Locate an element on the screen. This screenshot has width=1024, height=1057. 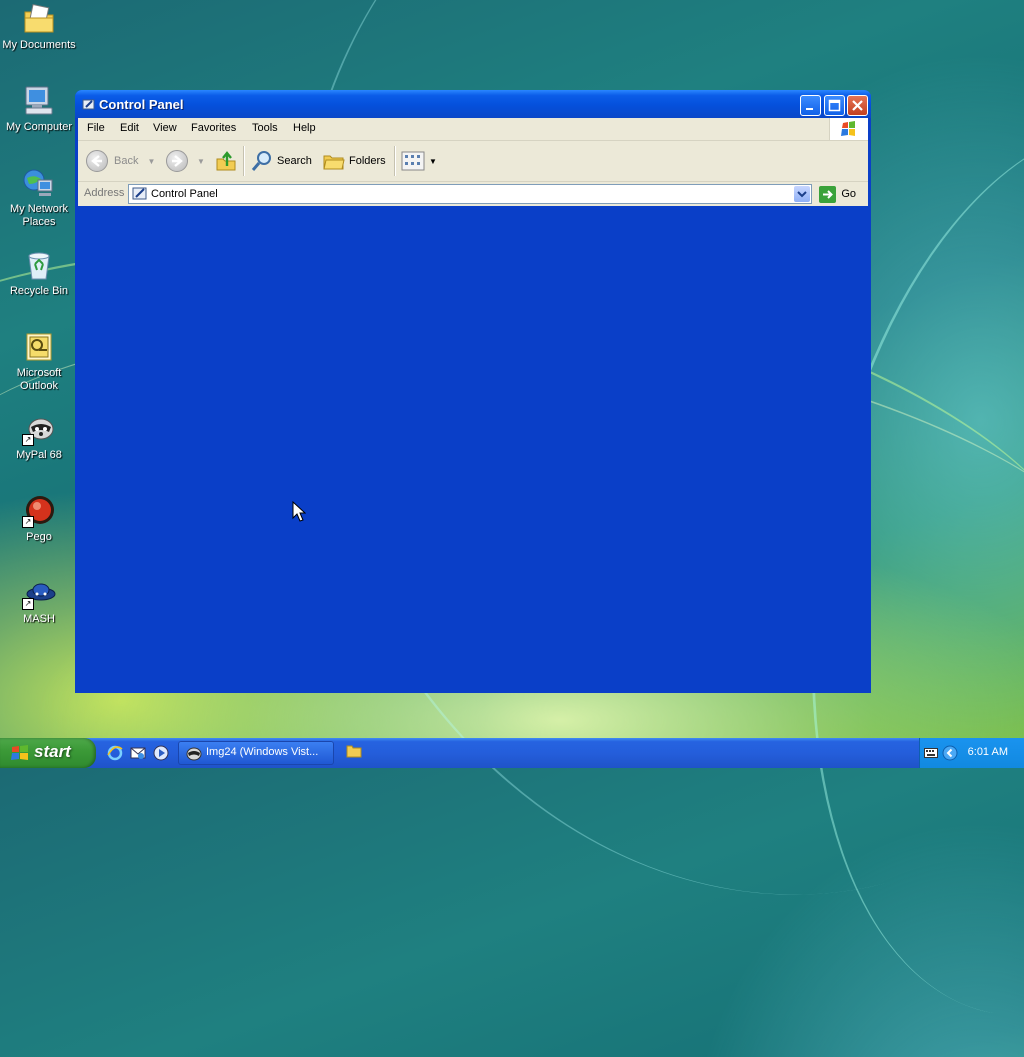
forward-button: ▼ is located at coordinates (185, 161).